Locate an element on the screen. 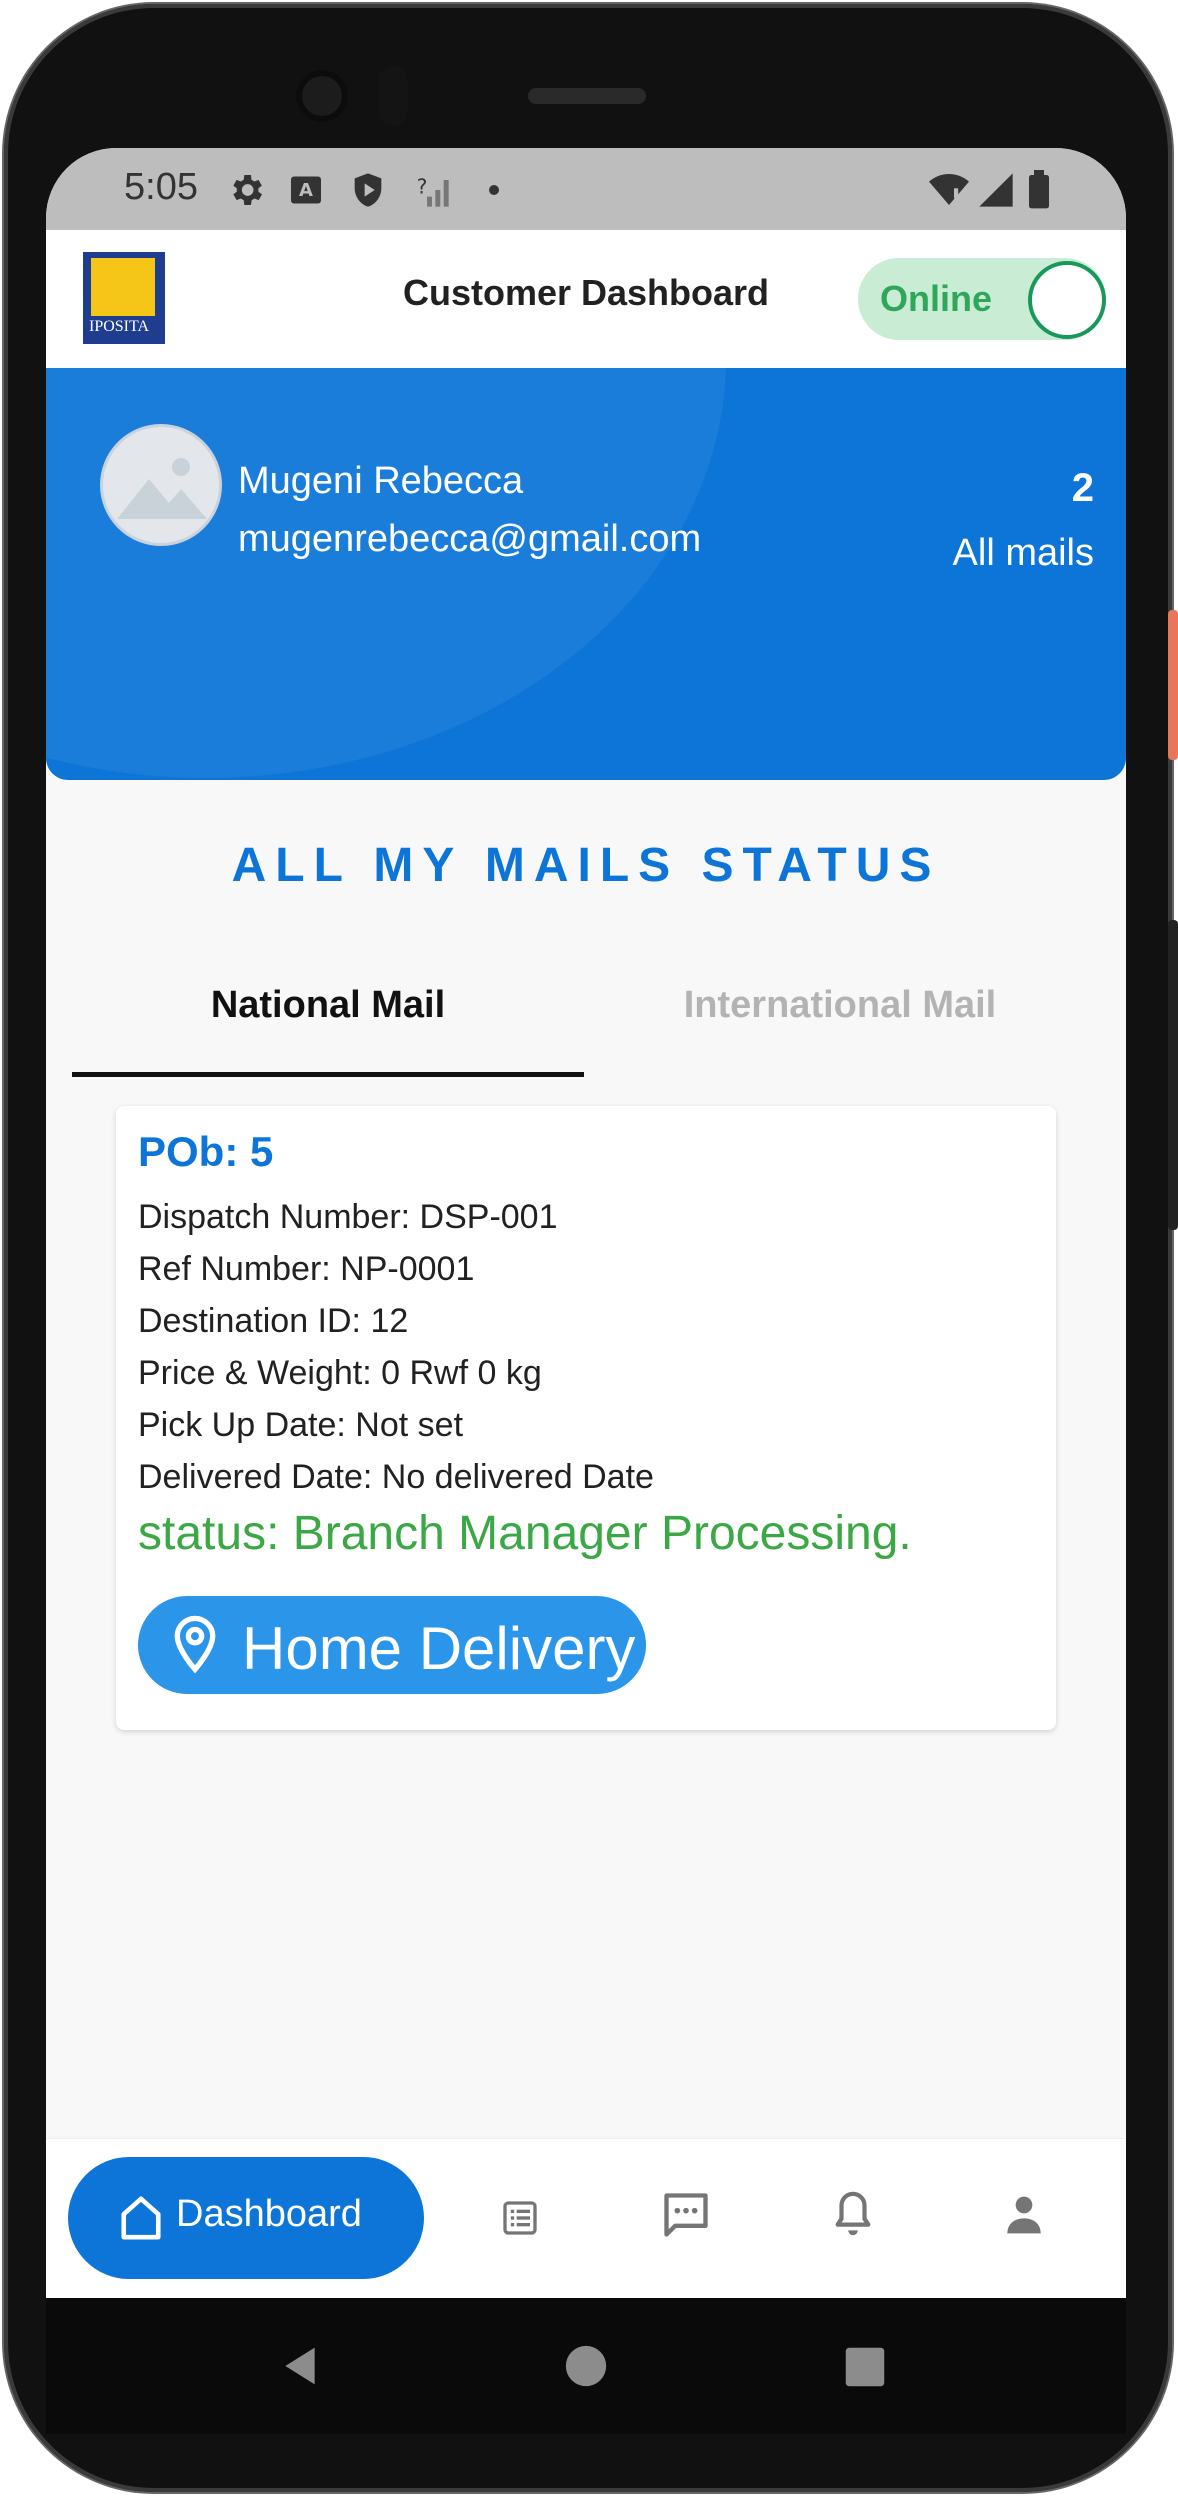 Image resolution: width=1178 pixels, height=2498 pixels. online-toggle: Online is located at coordinates (982, 299).